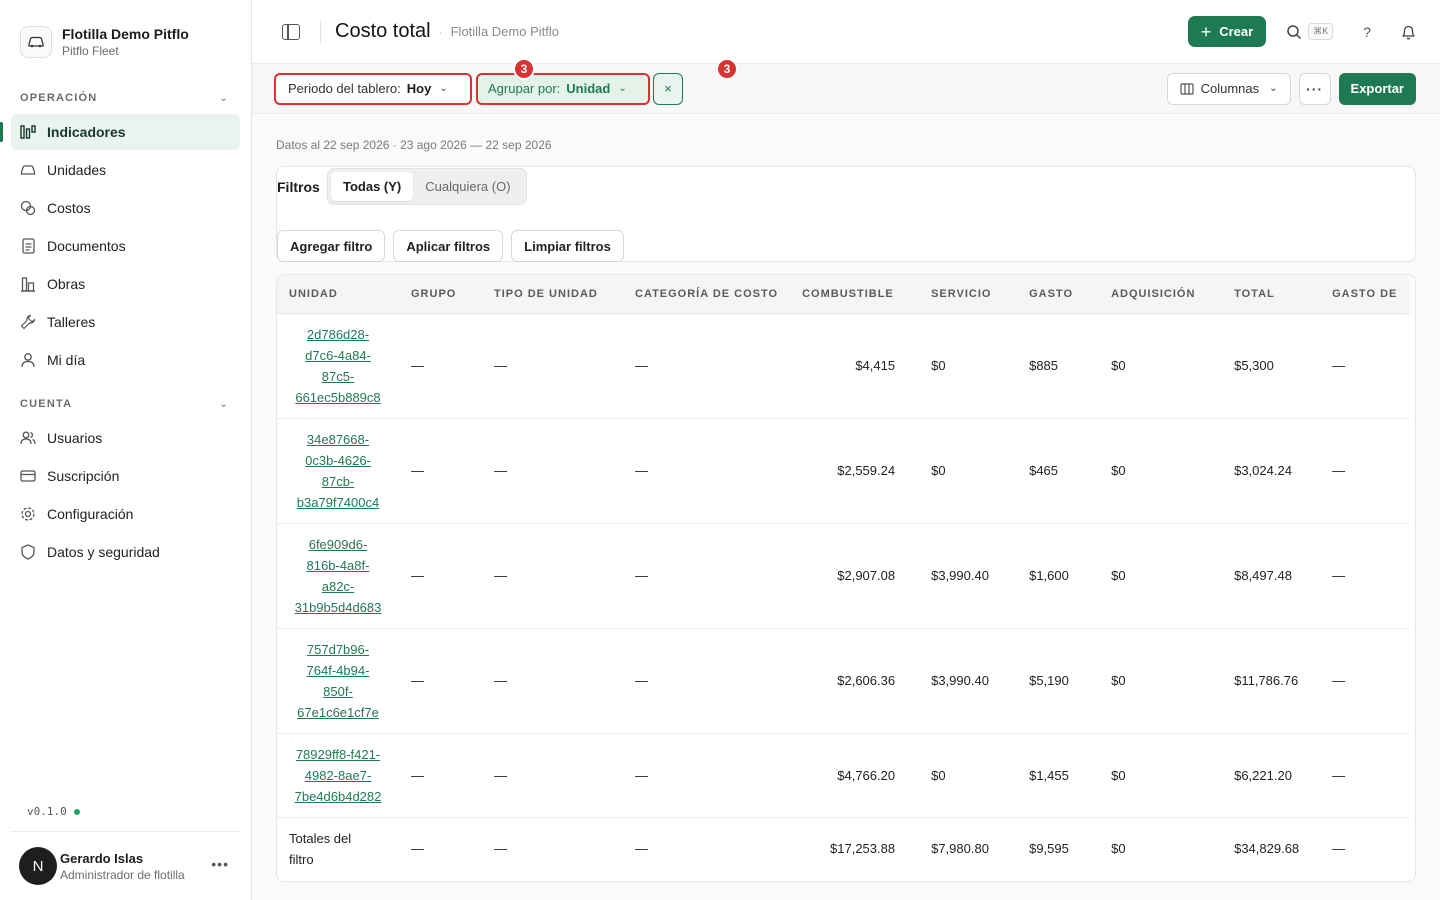  I want to click on gasto-cell: $885, so click(1058, 366).